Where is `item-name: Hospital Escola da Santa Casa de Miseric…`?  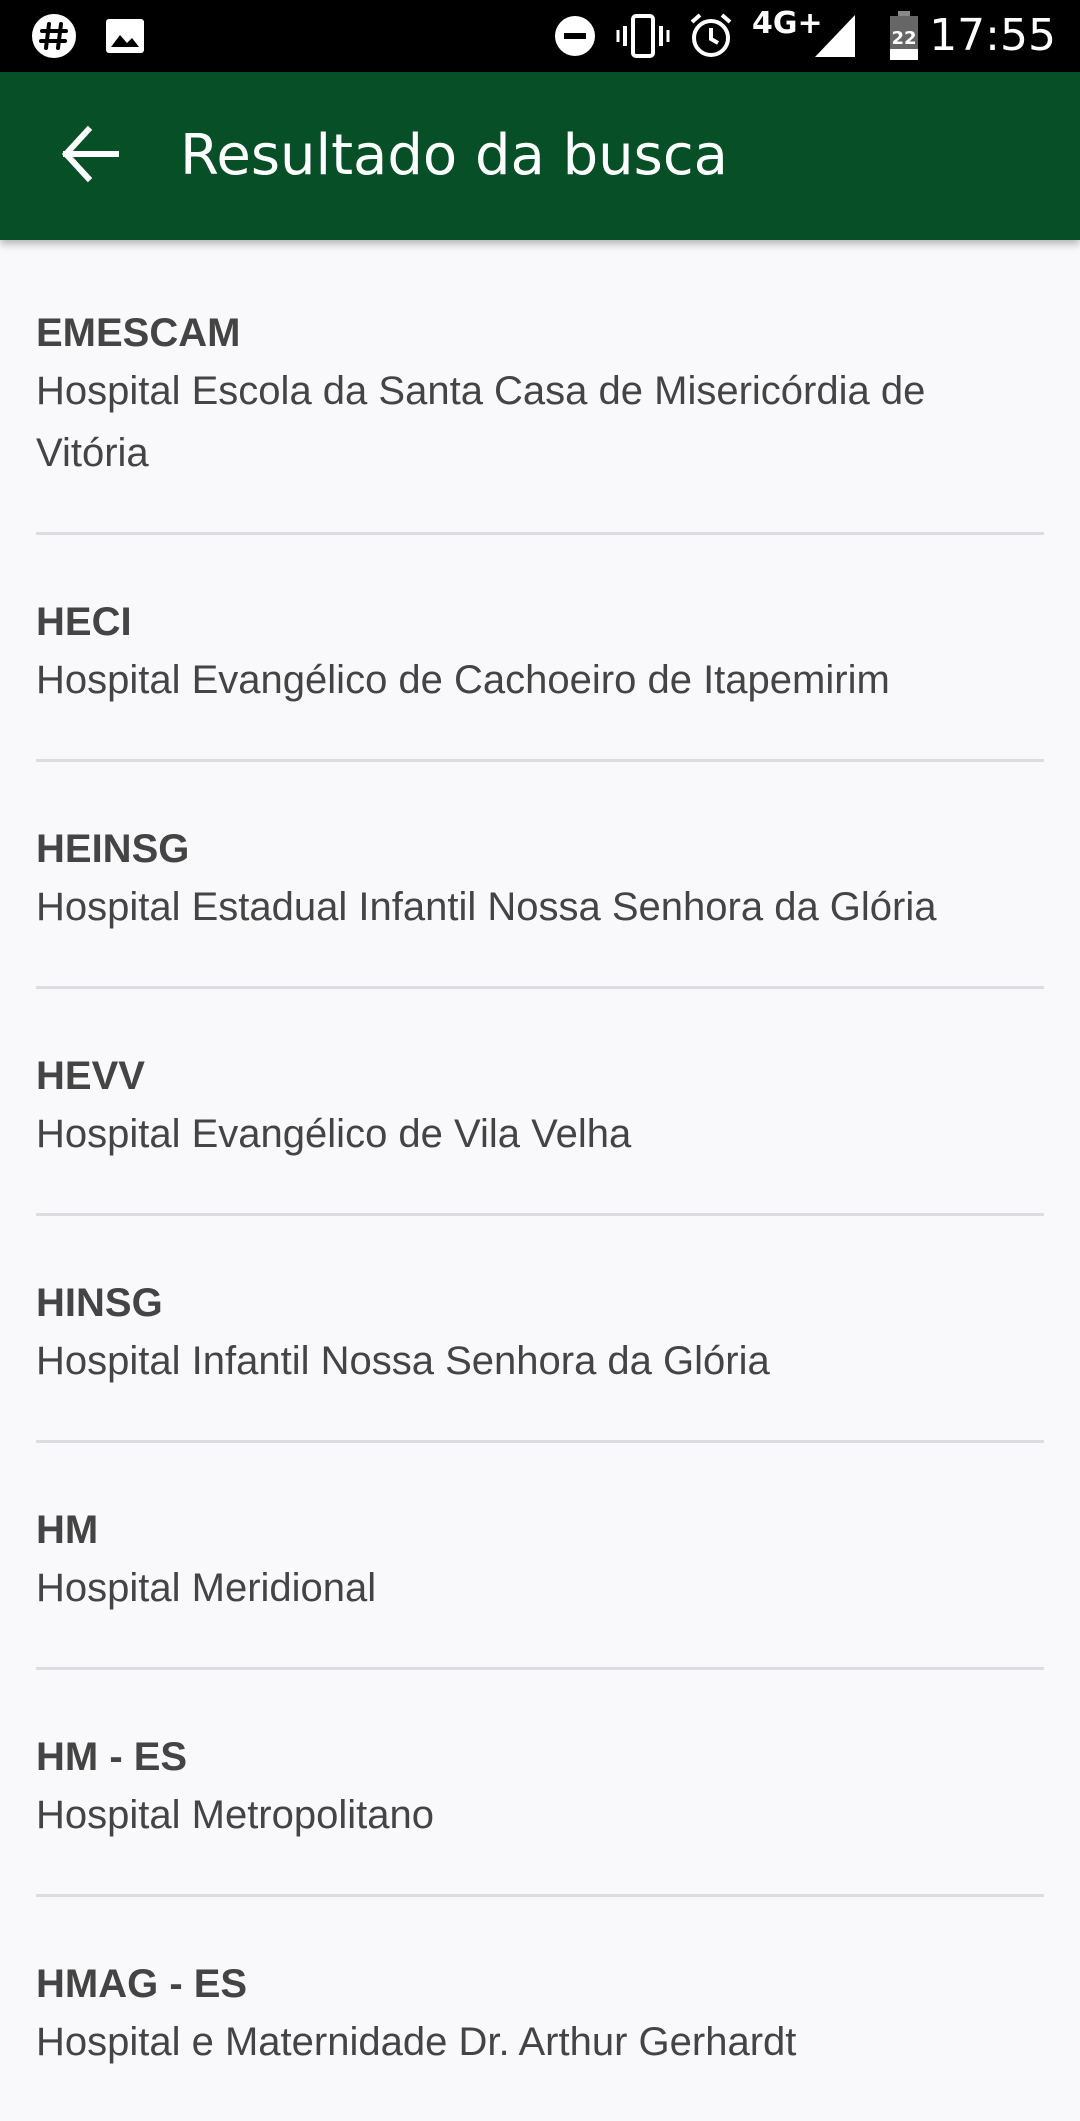 item-name: Hospital Escola da Santa Casa de Miseric… is located at coordinates (481, 422).